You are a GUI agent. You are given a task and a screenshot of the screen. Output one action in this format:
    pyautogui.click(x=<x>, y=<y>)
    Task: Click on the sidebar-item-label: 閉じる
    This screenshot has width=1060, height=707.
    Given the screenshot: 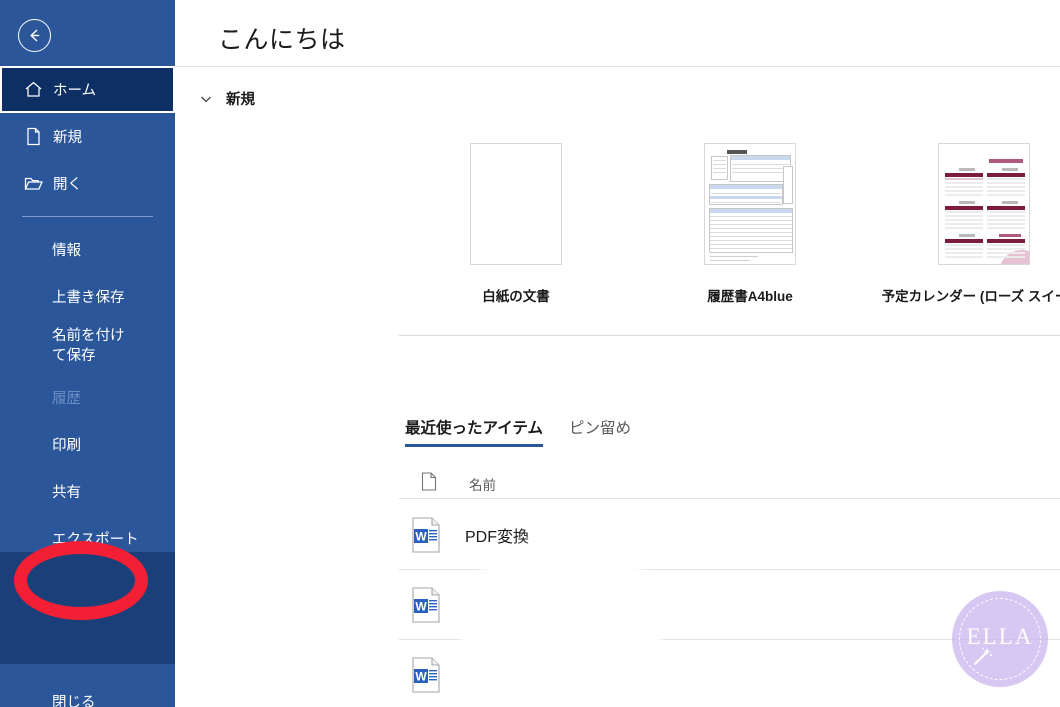 What is the action you would take?
    pyautogui.click(x=74, y=701)
    